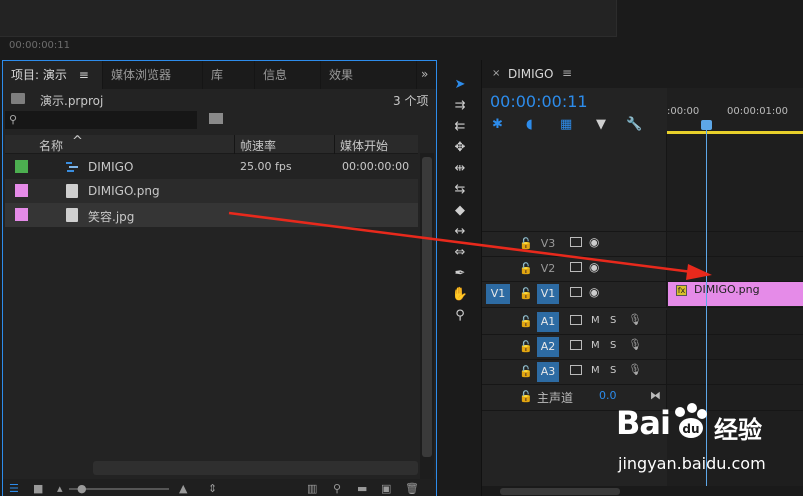 Image resolution: width=803 pixels, height=496 pixels. What do you see at coordinates (655, 395) in the screenshot?
I see `go-to-end-icon: ⧓` at bounding box center [655, 395].